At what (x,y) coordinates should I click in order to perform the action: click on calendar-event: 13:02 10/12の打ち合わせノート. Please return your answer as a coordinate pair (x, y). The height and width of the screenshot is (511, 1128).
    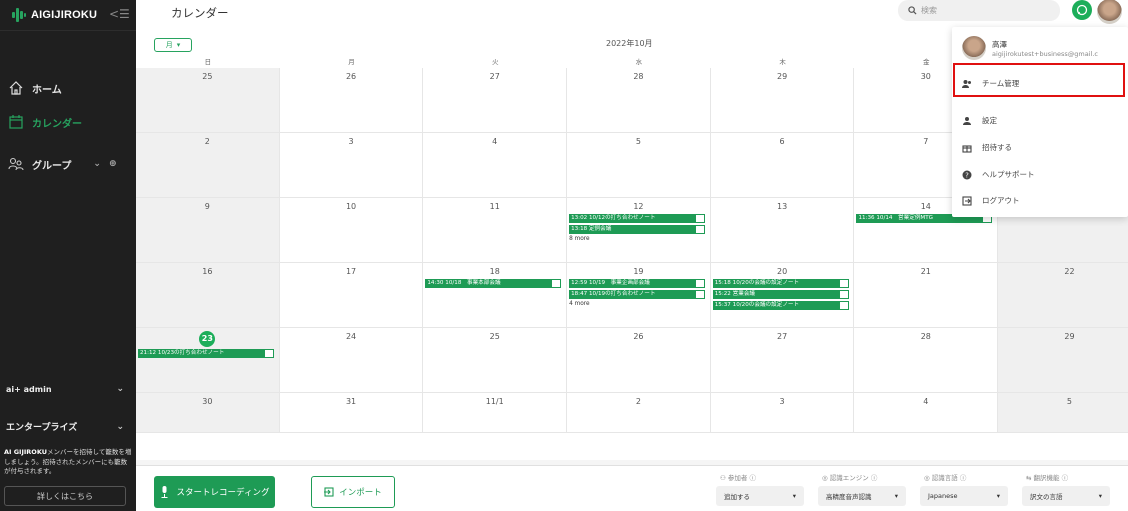
    Looking at the image, I should click on (637, 218).